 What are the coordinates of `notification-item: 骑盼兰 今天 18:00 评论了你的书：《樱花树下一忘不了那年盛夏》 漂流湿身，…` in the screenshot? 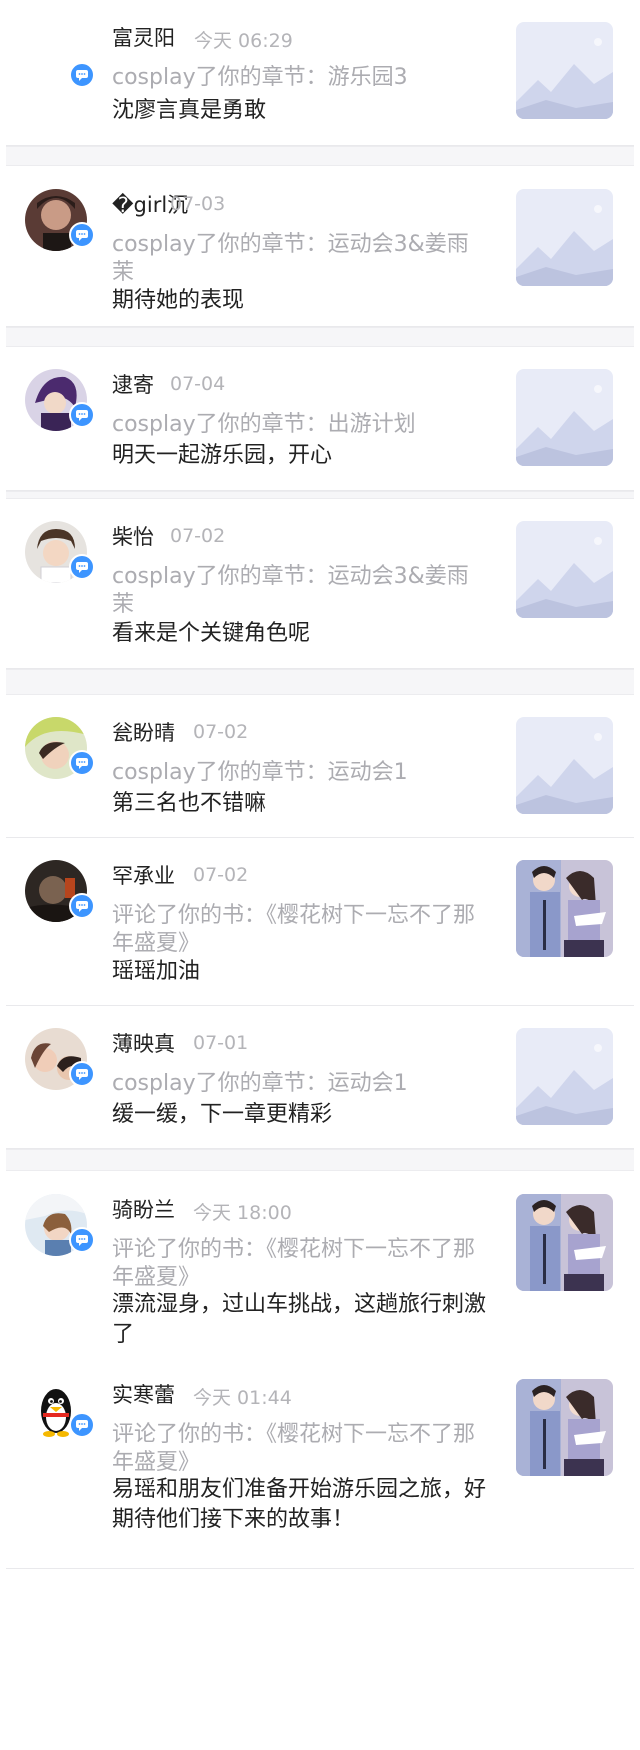 It's located at (320, 1264).